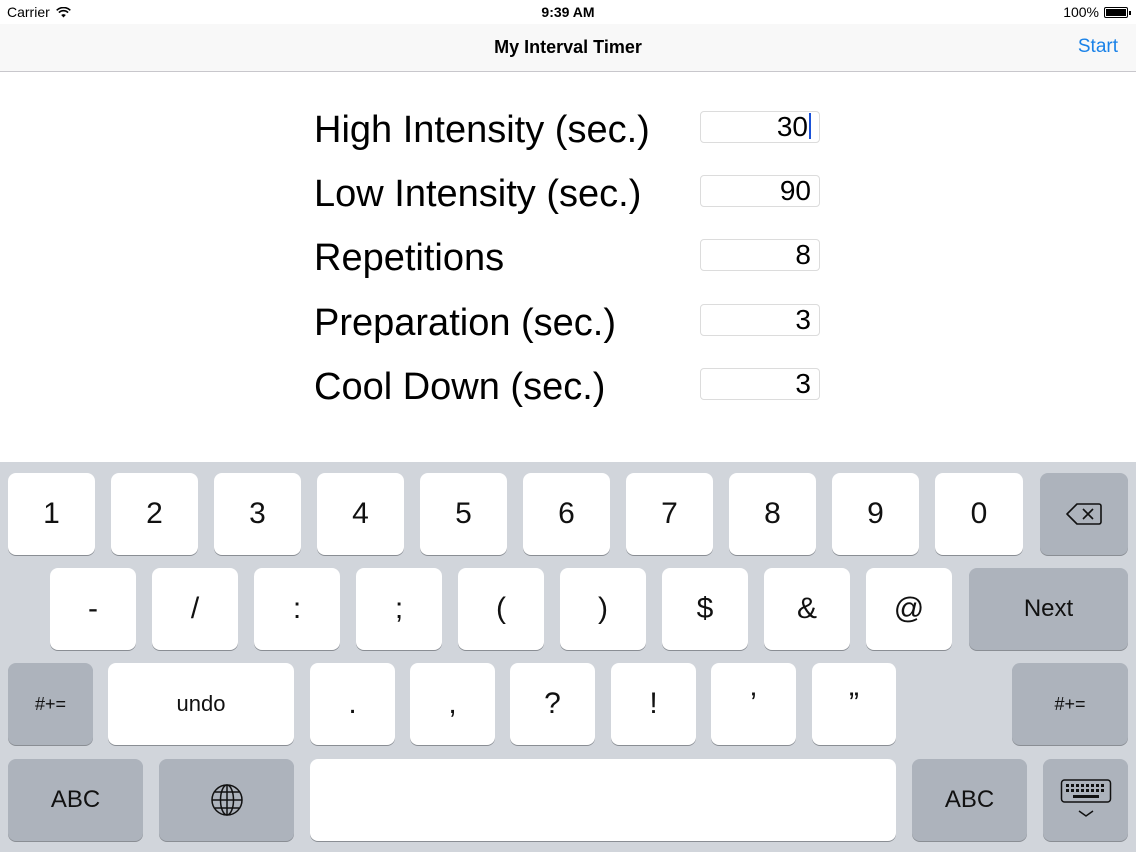 The height and width of the screenshot is (852, 1136). Describe the element at coordinates (501, 609) in the screenshot. I see `key-open-paren: (` at that location.